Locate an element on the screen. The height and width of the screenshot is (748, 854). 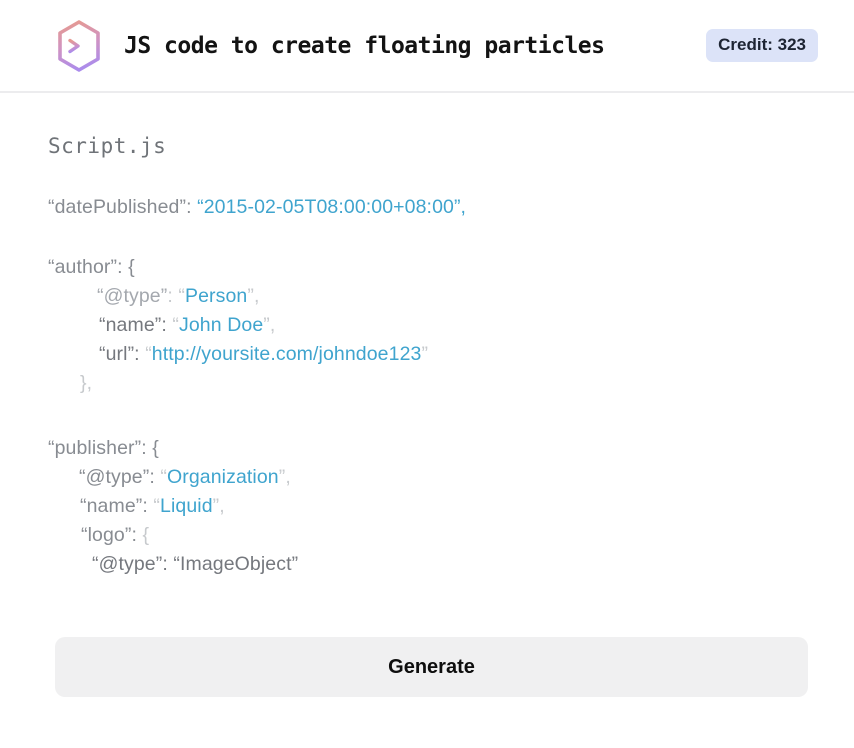
code-line: }, is located at coordinates (428, 383).